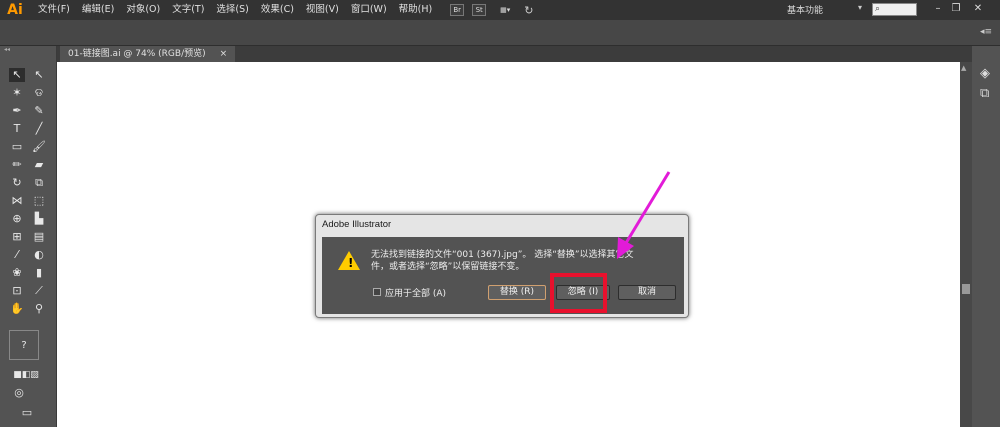 The image size is (1000, 427). Describe the element at coordinates (644, 215) in the screenshot. I see `annotation-arrow` at that location.